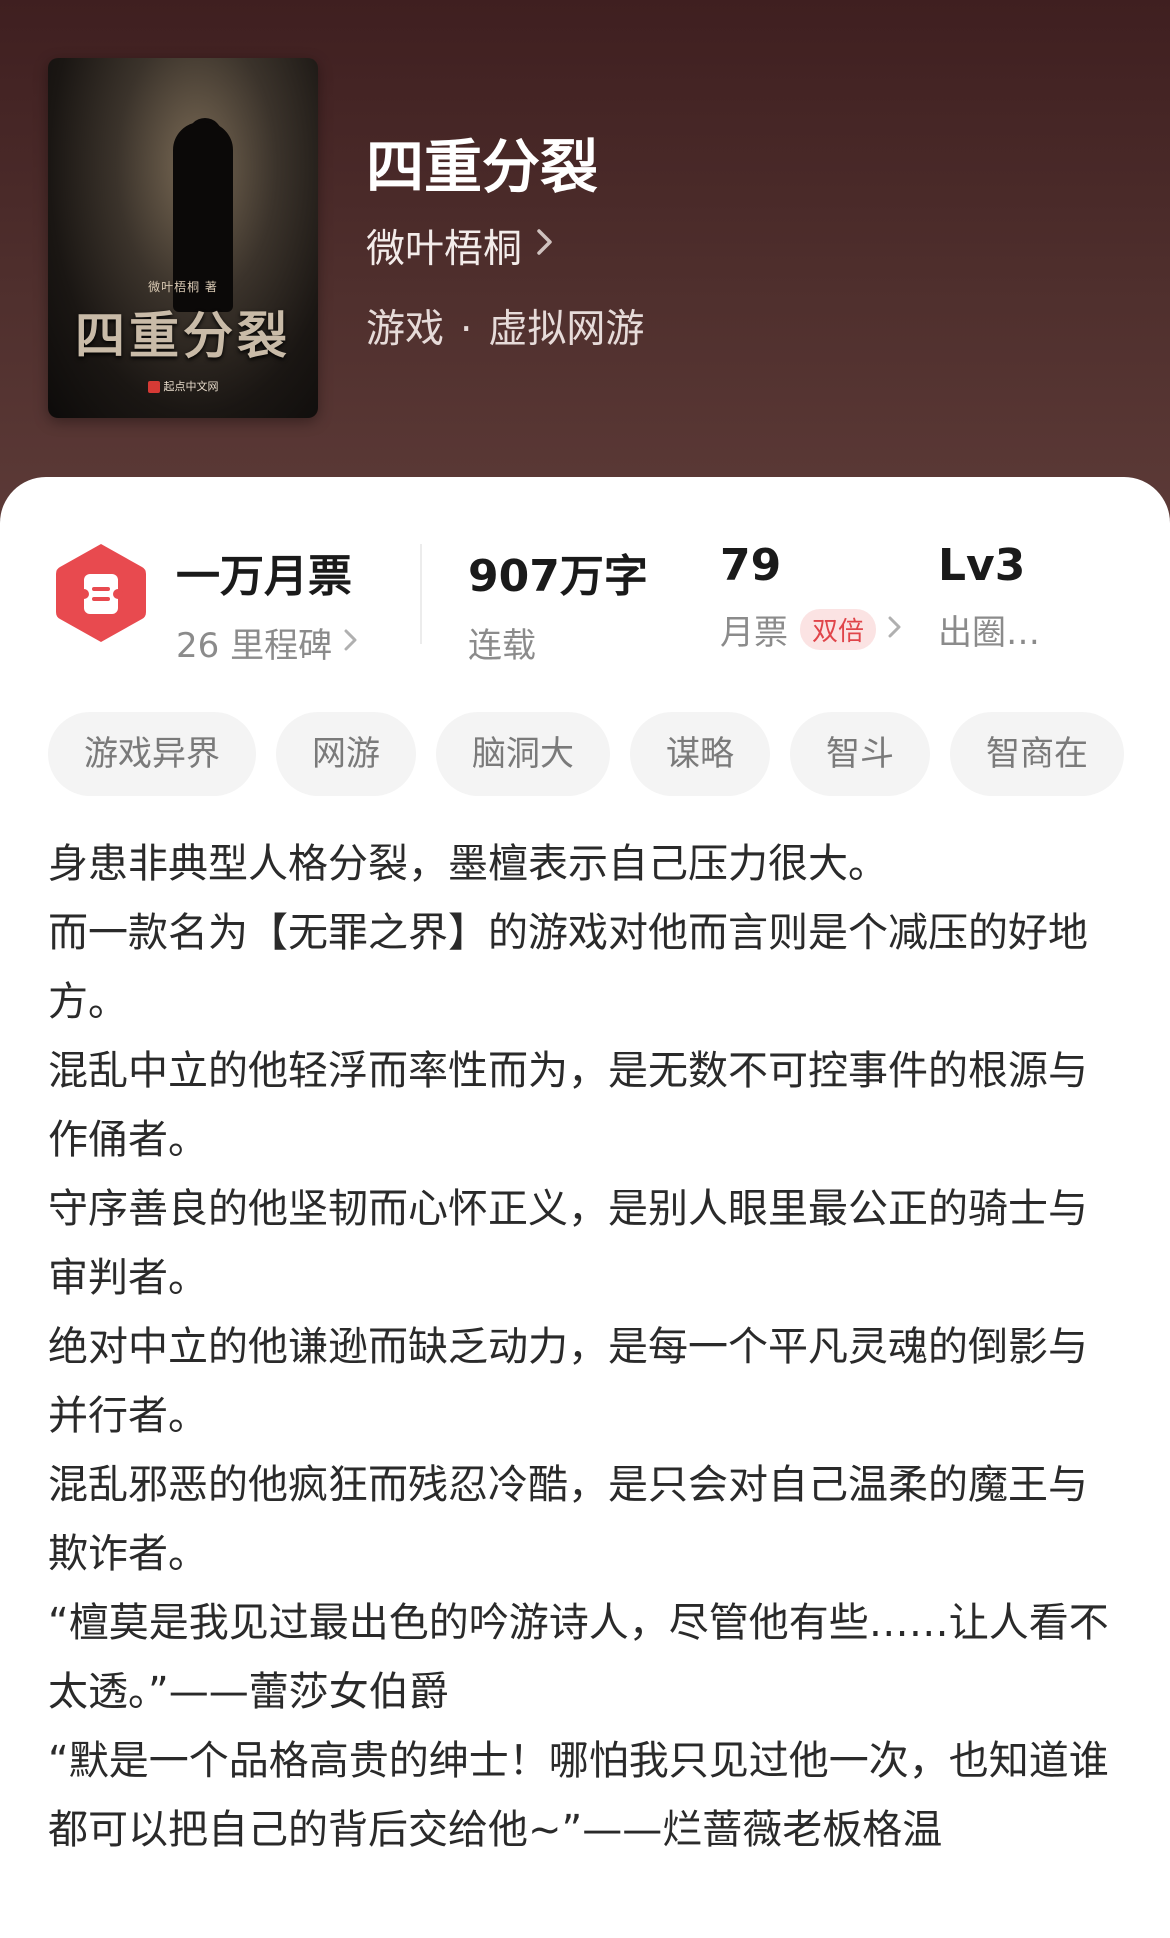  Describe the element at coordinates (152, 754) in the screenshot. I see `tag-chip: 游戏异界` at that location.